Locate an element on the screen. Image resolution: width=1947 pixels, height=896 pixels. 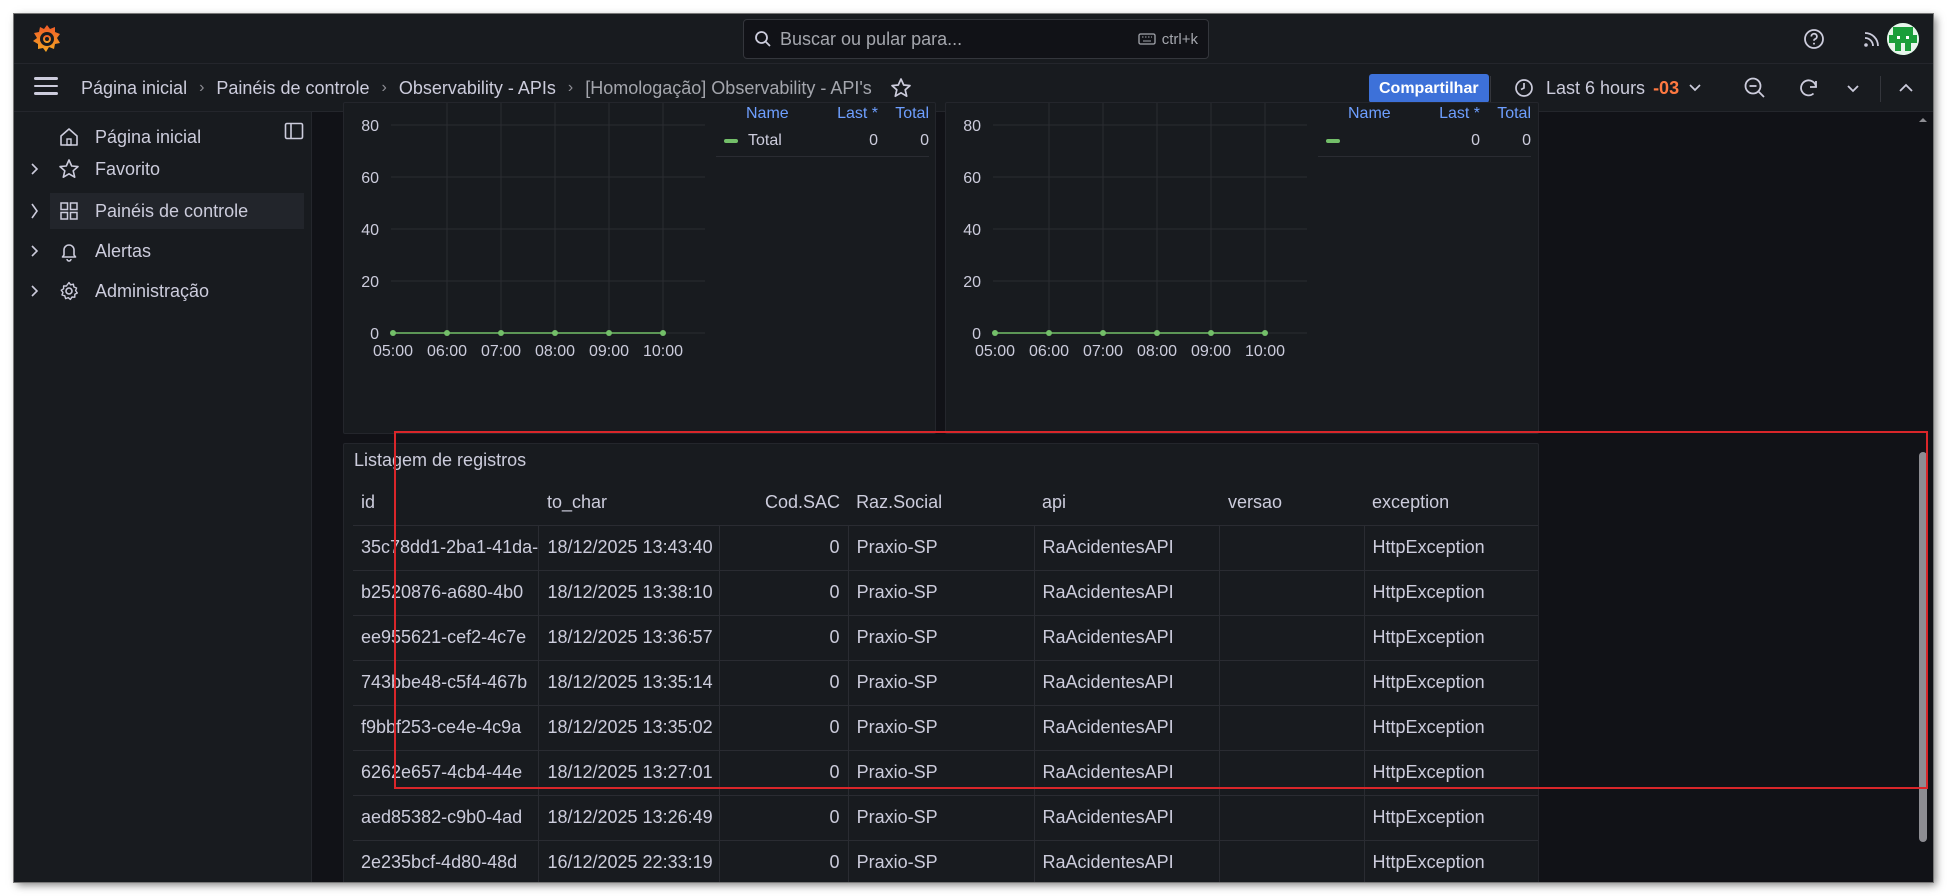
sidebar-item-dashboards: Painéis de controle is located at coordinates (177, 211).